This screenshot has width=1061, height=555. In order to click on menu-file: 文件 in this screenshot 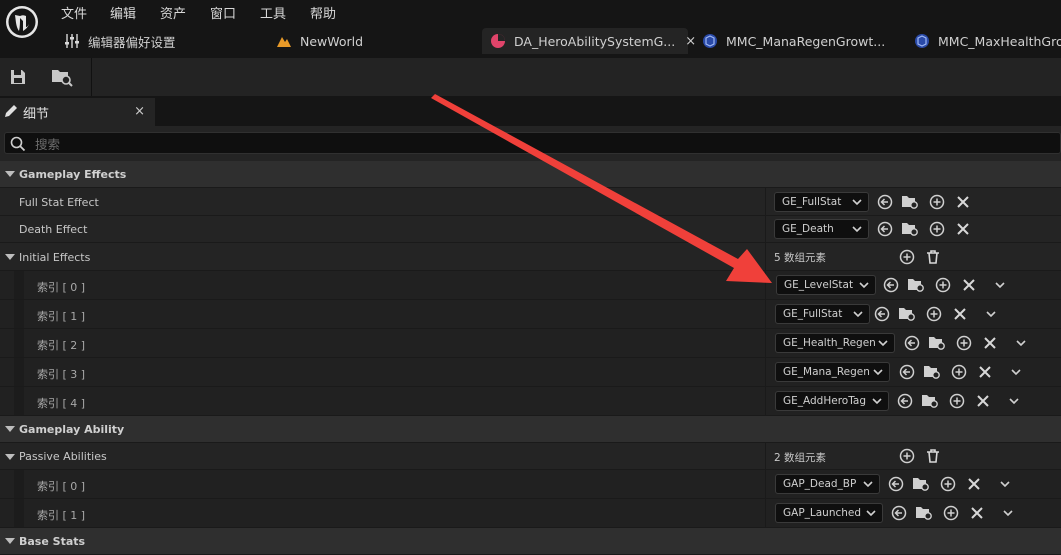, I will do `click(74, 12)`.